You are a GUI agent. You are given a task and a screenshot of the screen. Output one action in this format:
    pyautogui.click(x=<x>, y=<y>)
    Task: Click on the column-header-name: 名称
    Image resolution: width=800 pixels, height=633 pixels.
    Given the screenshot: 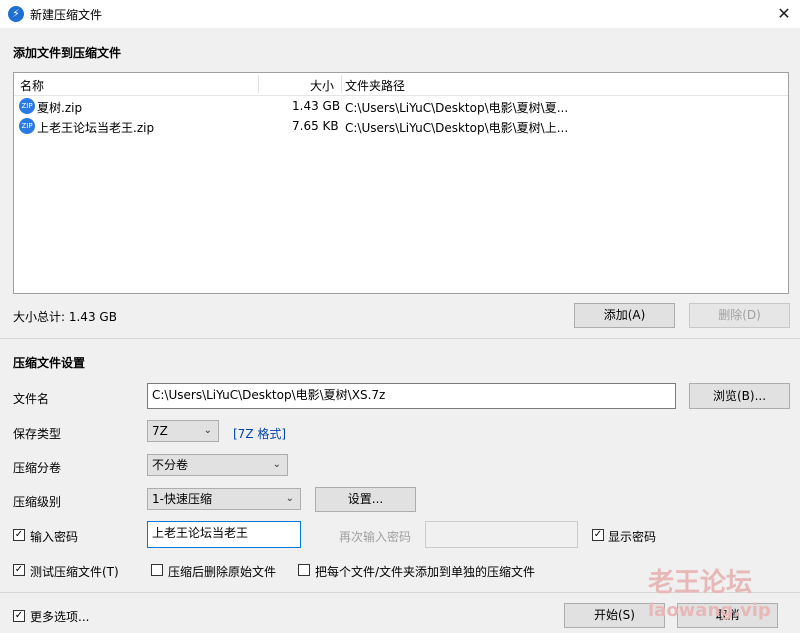 What is the action you would take?
    pyautogui.click(x=32, y=85)
    